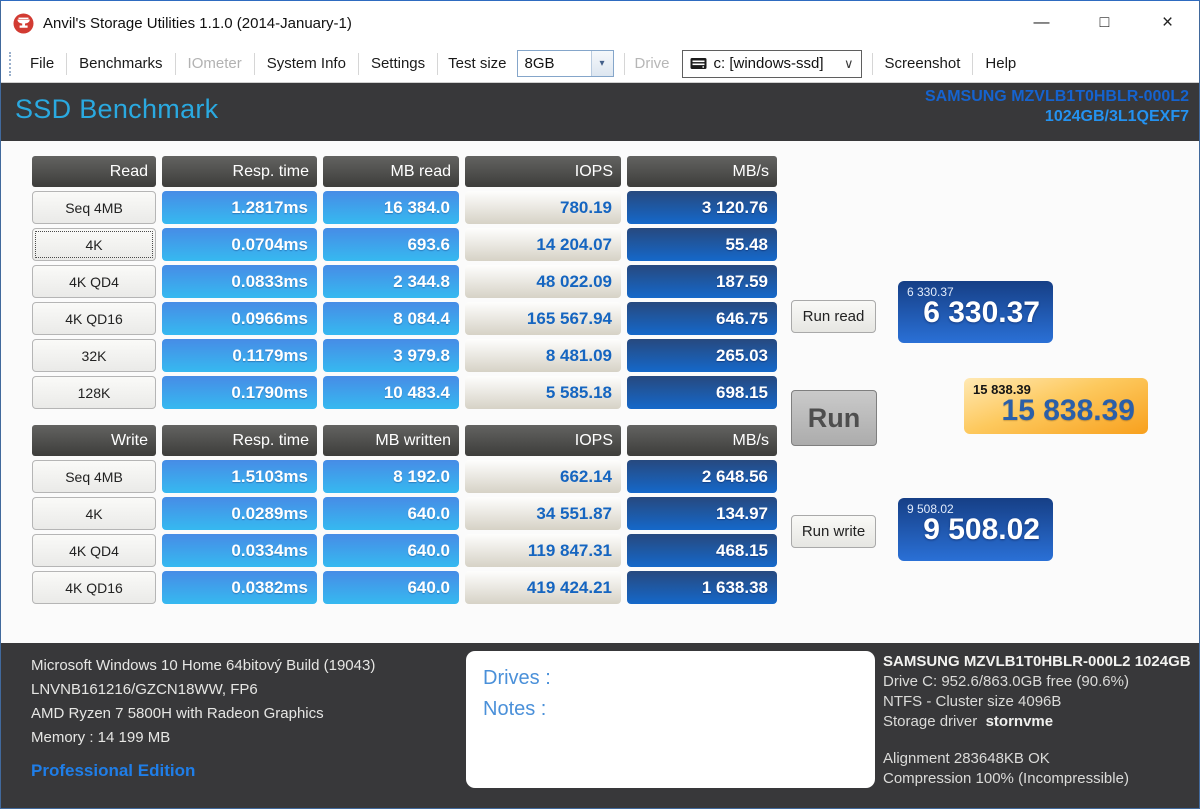 The image size is (1200, 809). What do you see at coordinates (94, 207) in the screenshot?
I see `read-row-button-seq-4mb: Seq 4MB` at bounding box center [94, 207].